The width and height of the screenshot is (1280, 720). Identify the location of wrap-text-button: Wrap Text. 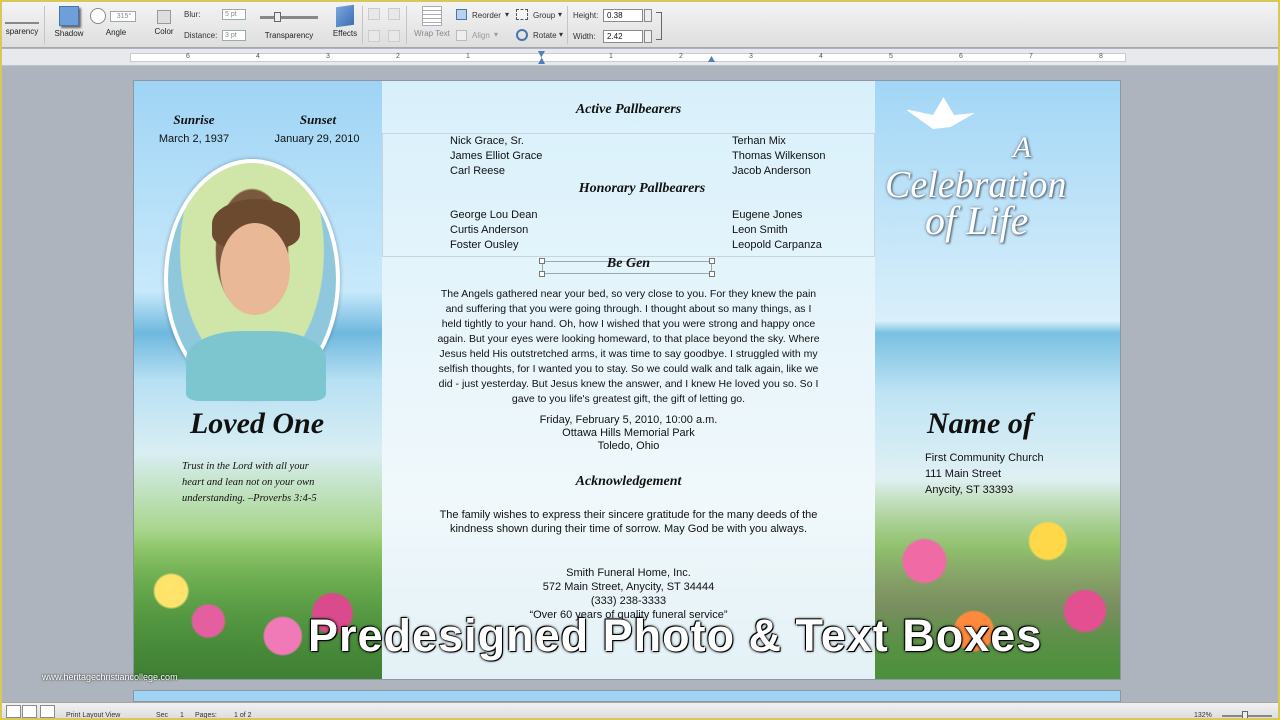
(432, 22).